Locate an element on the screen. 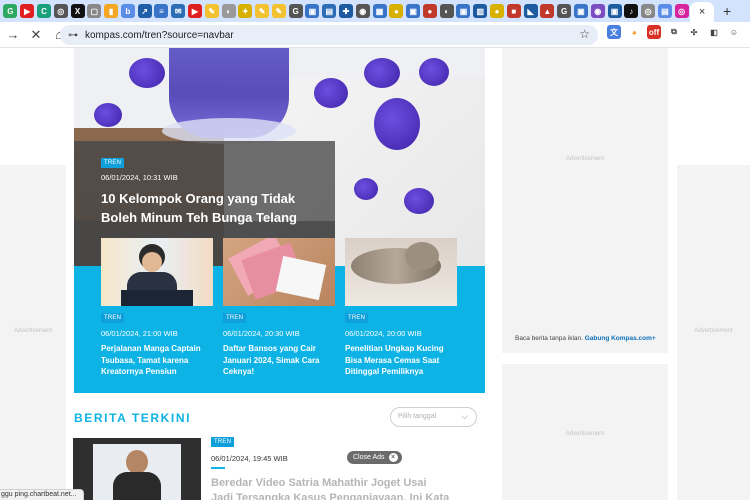 The height and width of the screenshot is (500, 750). close-icon: × is located at coordinates (702, 12).